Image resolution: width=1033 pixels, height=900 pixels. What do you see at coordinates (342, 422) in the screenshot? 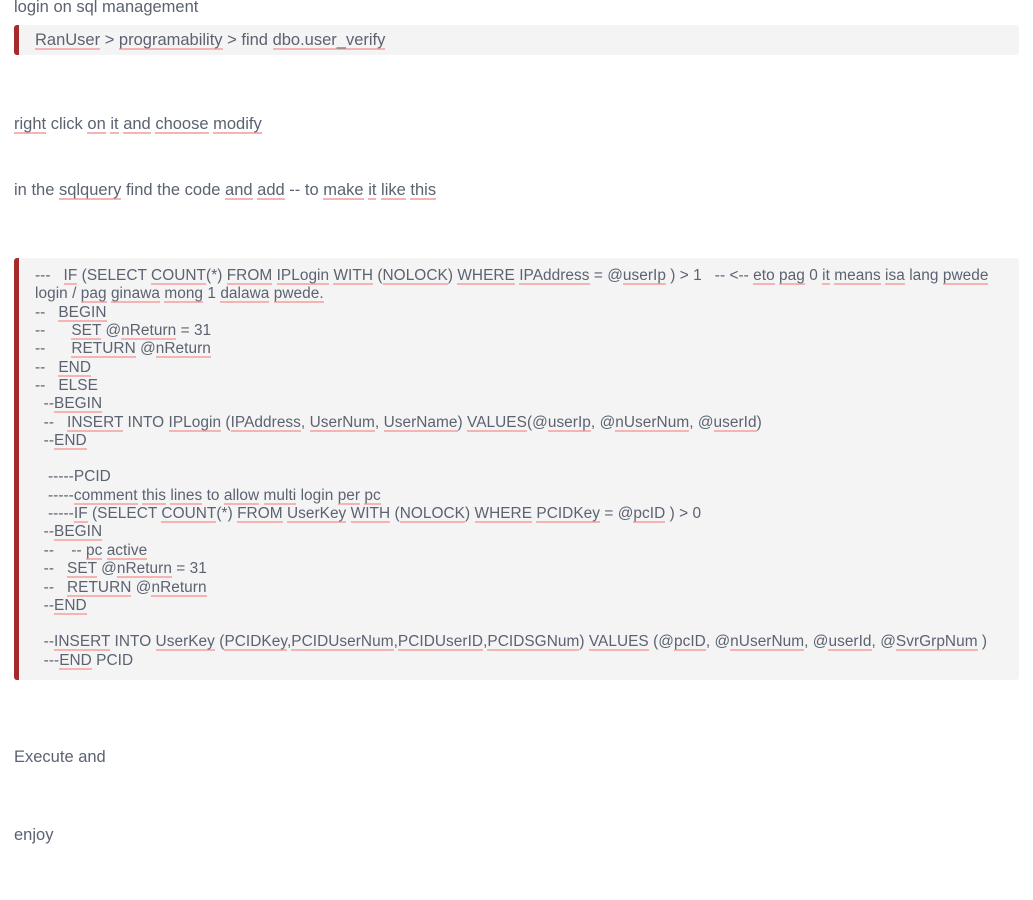
I see `spellcheck-underline: UserNum` at bounding box center [342, 422].